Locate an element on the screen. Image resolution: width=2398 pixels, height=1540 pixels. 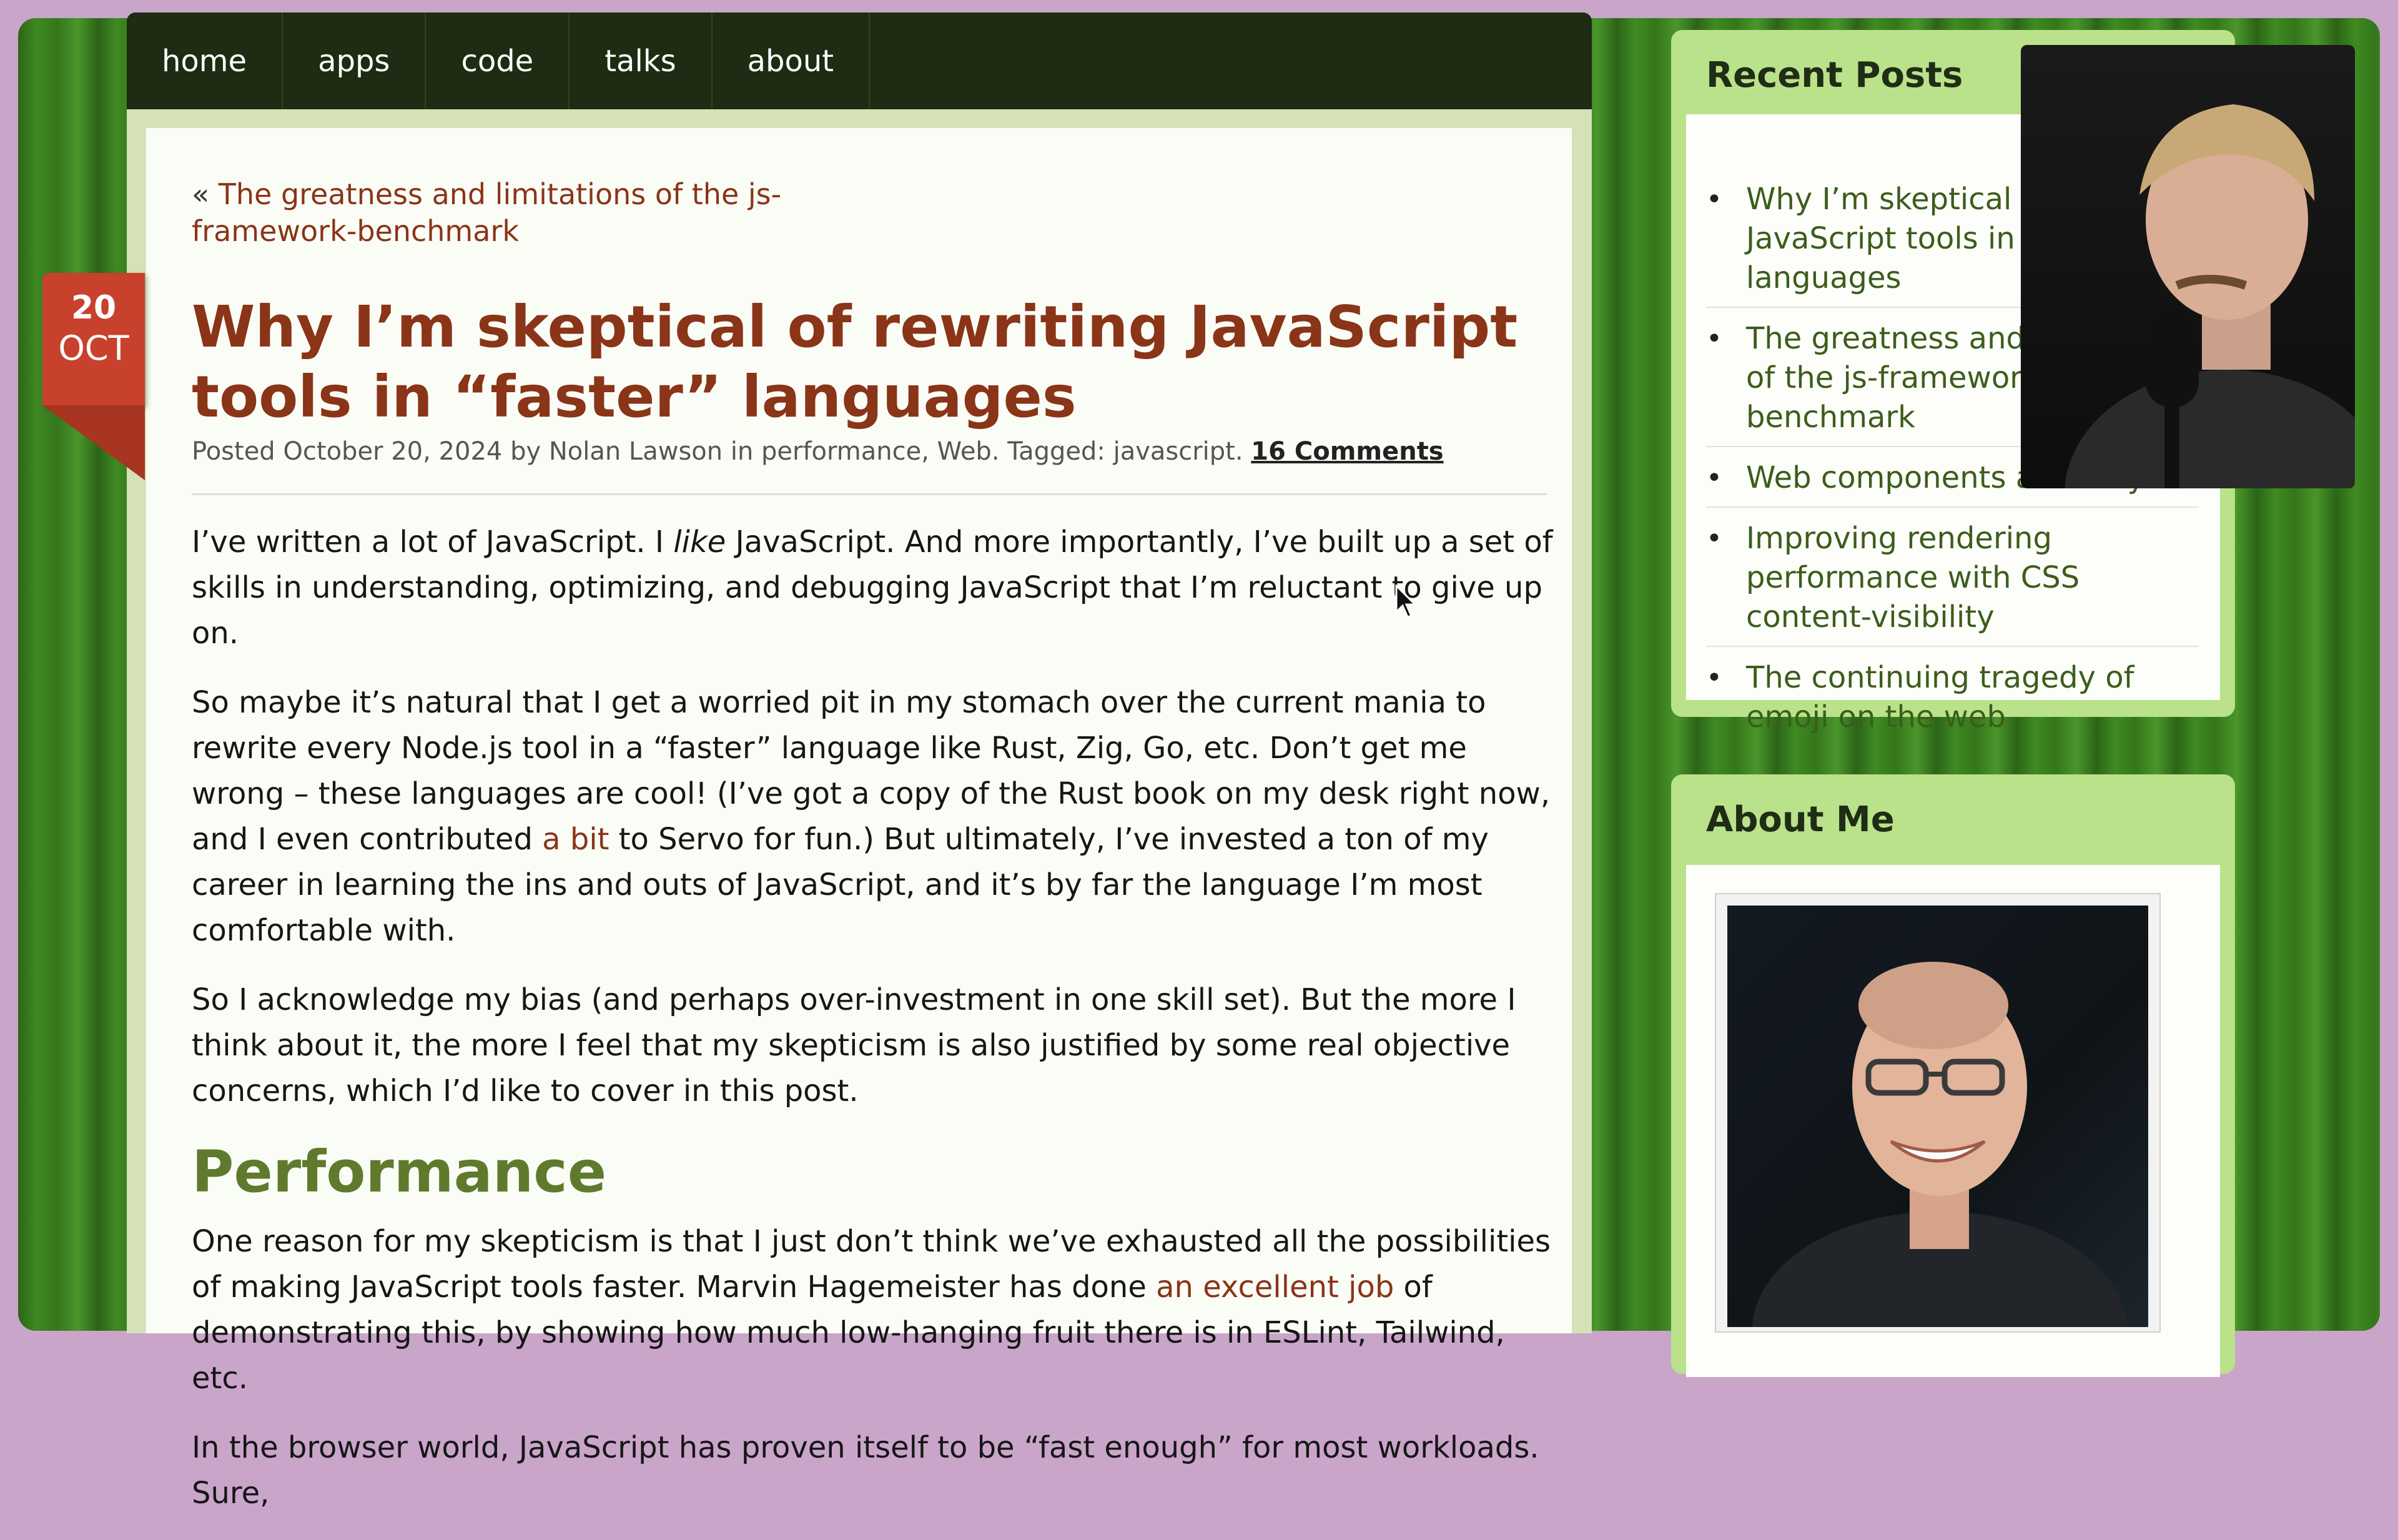
nav-code: code is located at coordinates (498, 60).